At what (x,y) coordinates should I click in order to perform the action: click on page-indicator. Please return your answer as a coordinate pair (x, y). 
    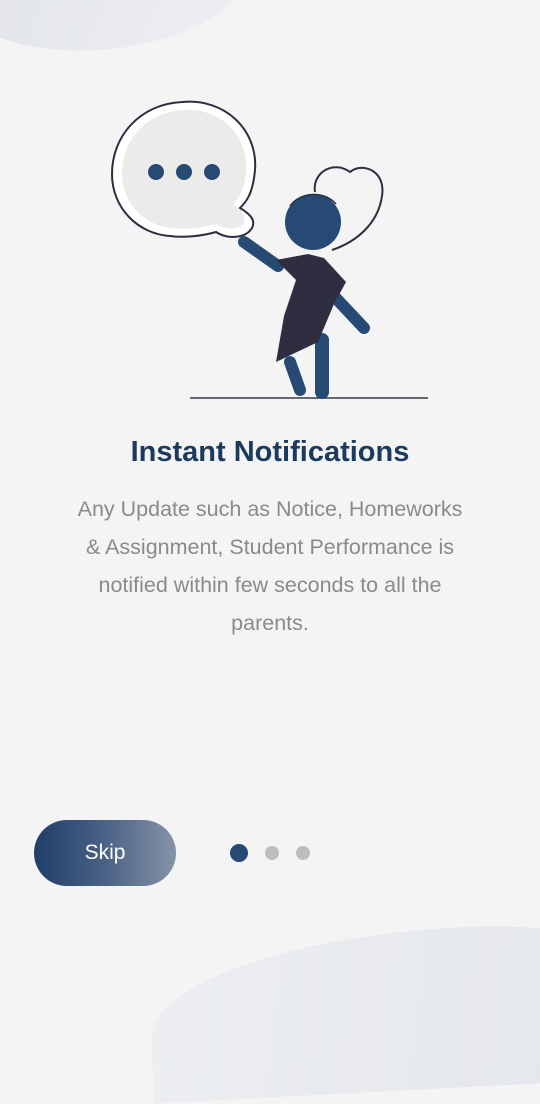
    Looking at the image, I should click on (278, 853).